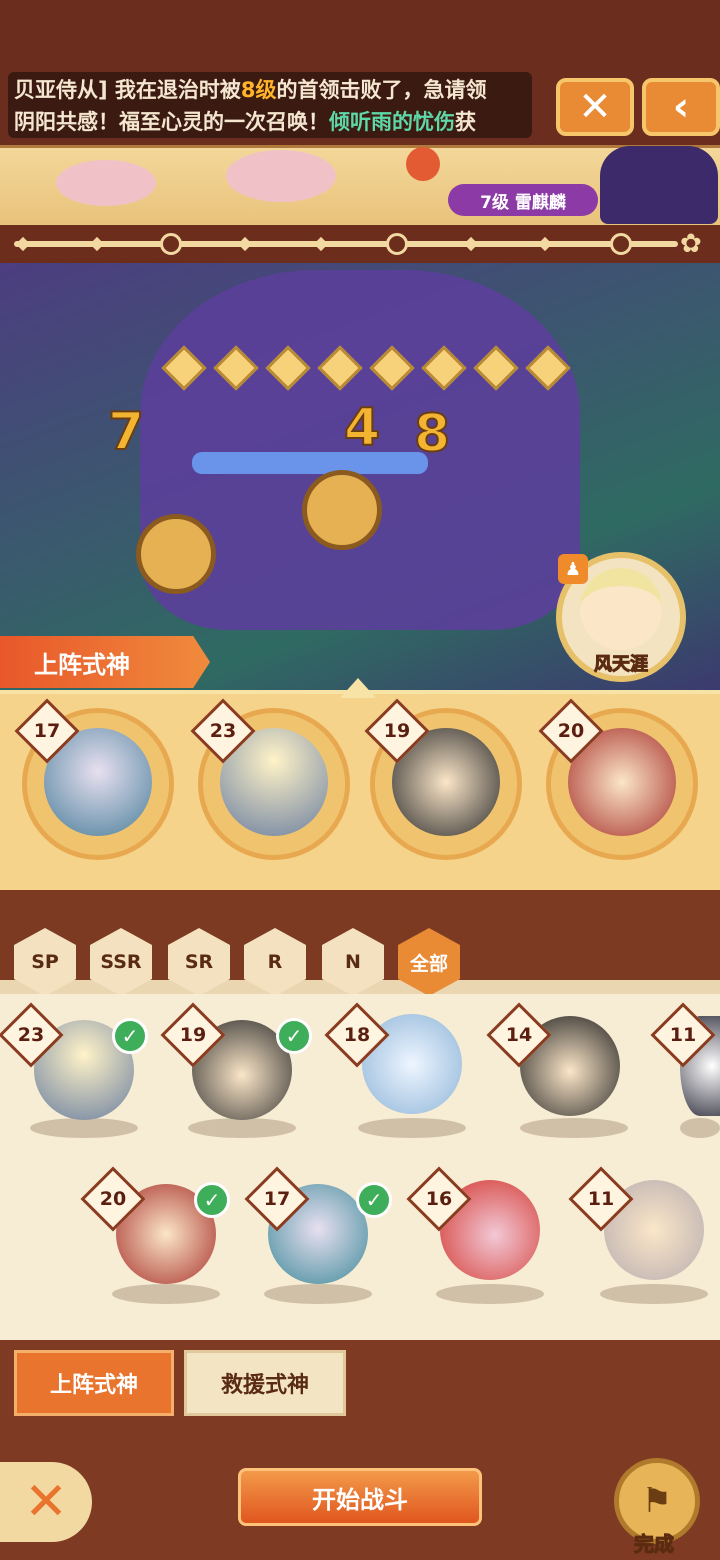  Describe the element at coordinates (105, 662) in the screenshot. I see `deploy-title: 上阵式神` at that location.